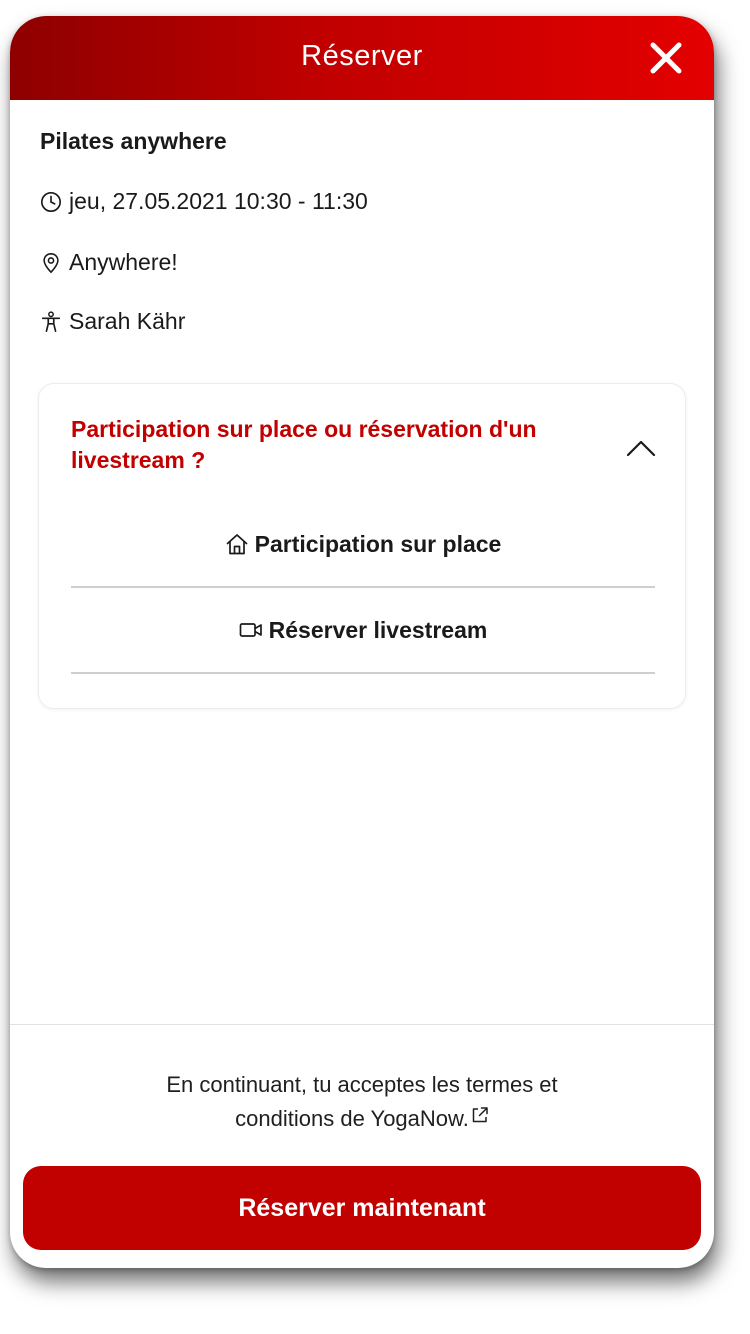  Describe the element at coordinates (480, 1115) in the screenshot. I see `external-link-icon` at that location.